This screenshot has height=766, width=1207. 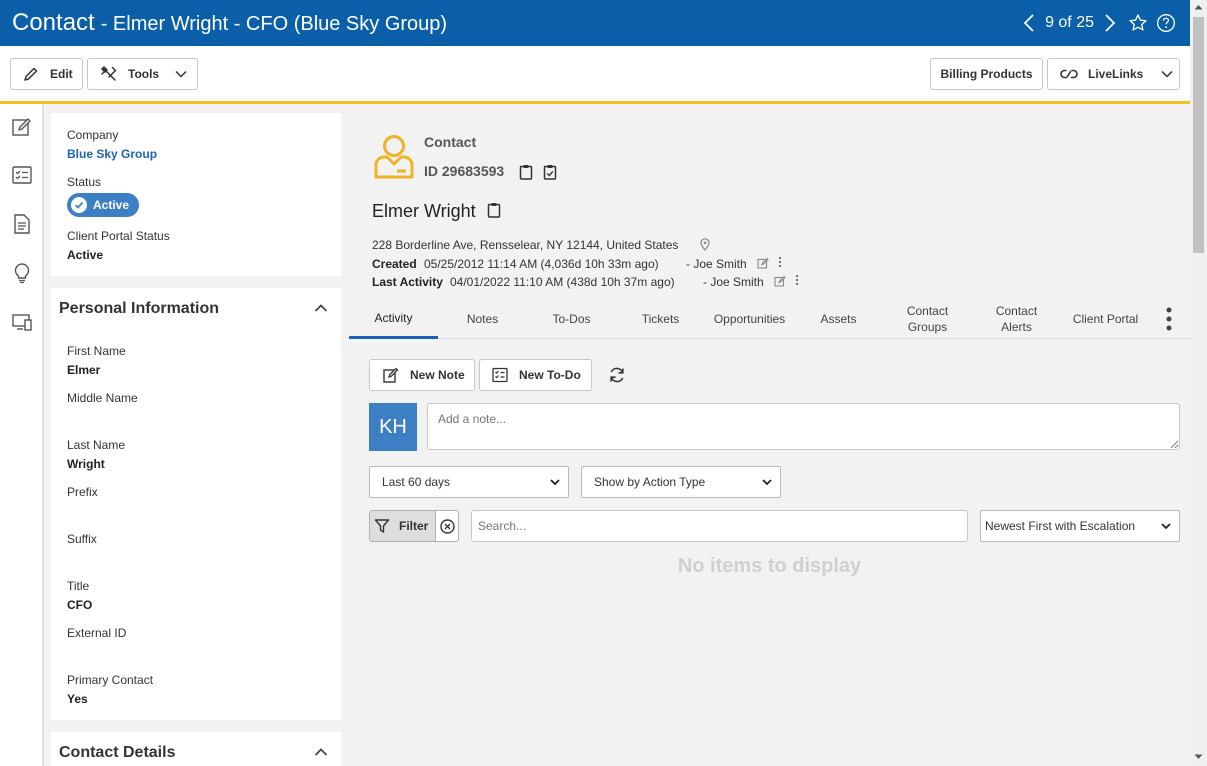 I want to click on last-name-label: Last Name, so click(x=96, y=445).